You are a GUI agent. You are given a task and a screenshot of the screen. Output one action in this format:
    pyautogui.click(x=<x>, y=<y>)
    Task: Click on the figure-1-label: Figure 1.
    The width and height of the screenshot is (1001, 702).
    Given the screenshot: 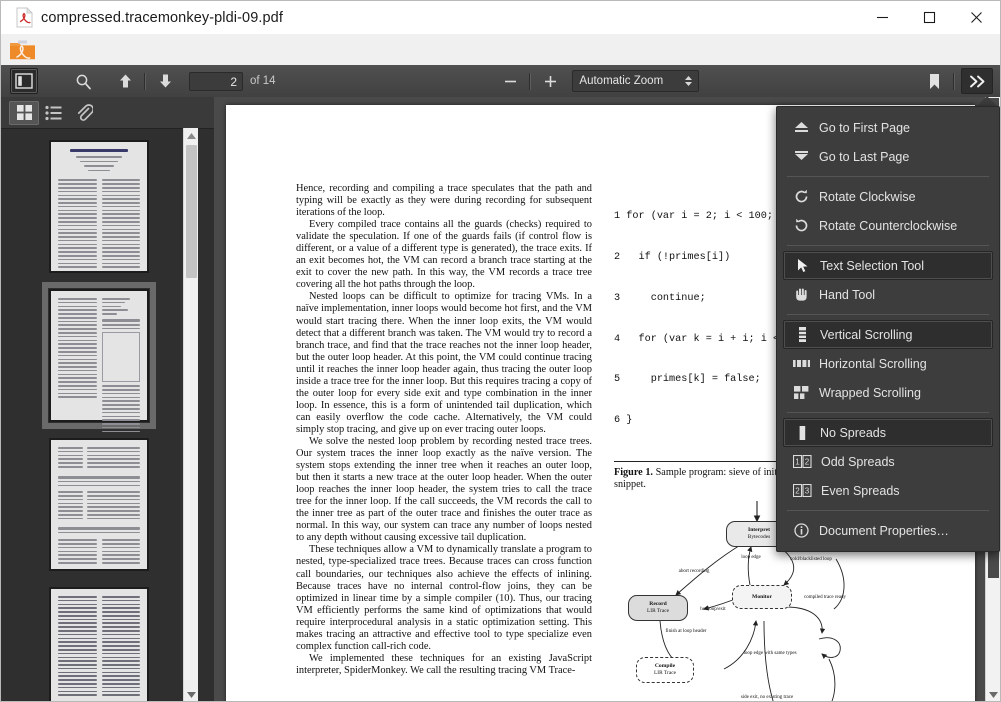 What is the action you would take?
    pyautogui.click(x=633, y=472)
    